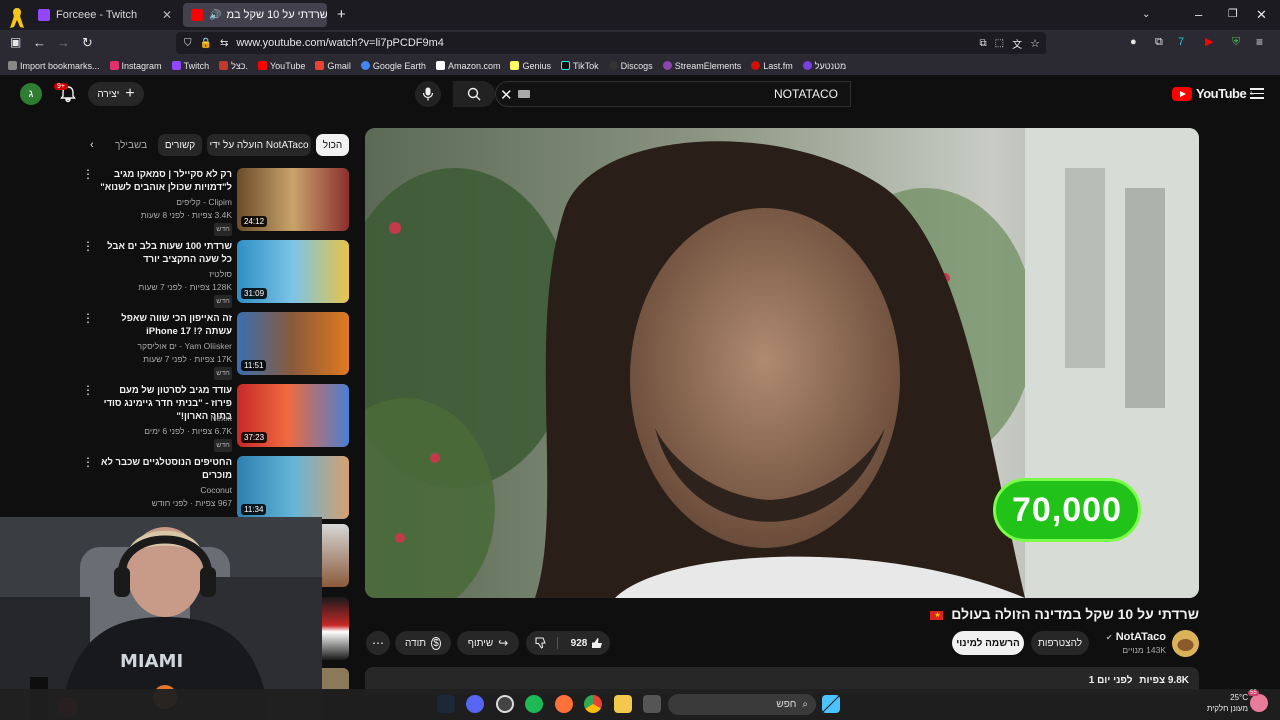 The image size is (1280, 720). What do you see at coordinates (340, 43) in the screenshot?
I see `url-text: www.youtube.com/watch?v=li7pPCDF9m4` at bounding box center [340, 43].